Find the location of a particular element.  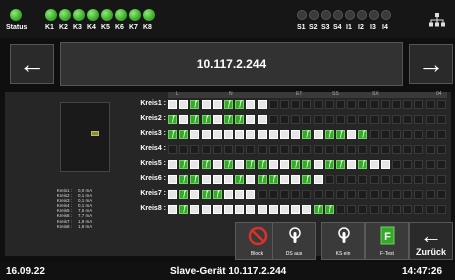

grid-header-tick: 04 is located at coordinates (439, 94).